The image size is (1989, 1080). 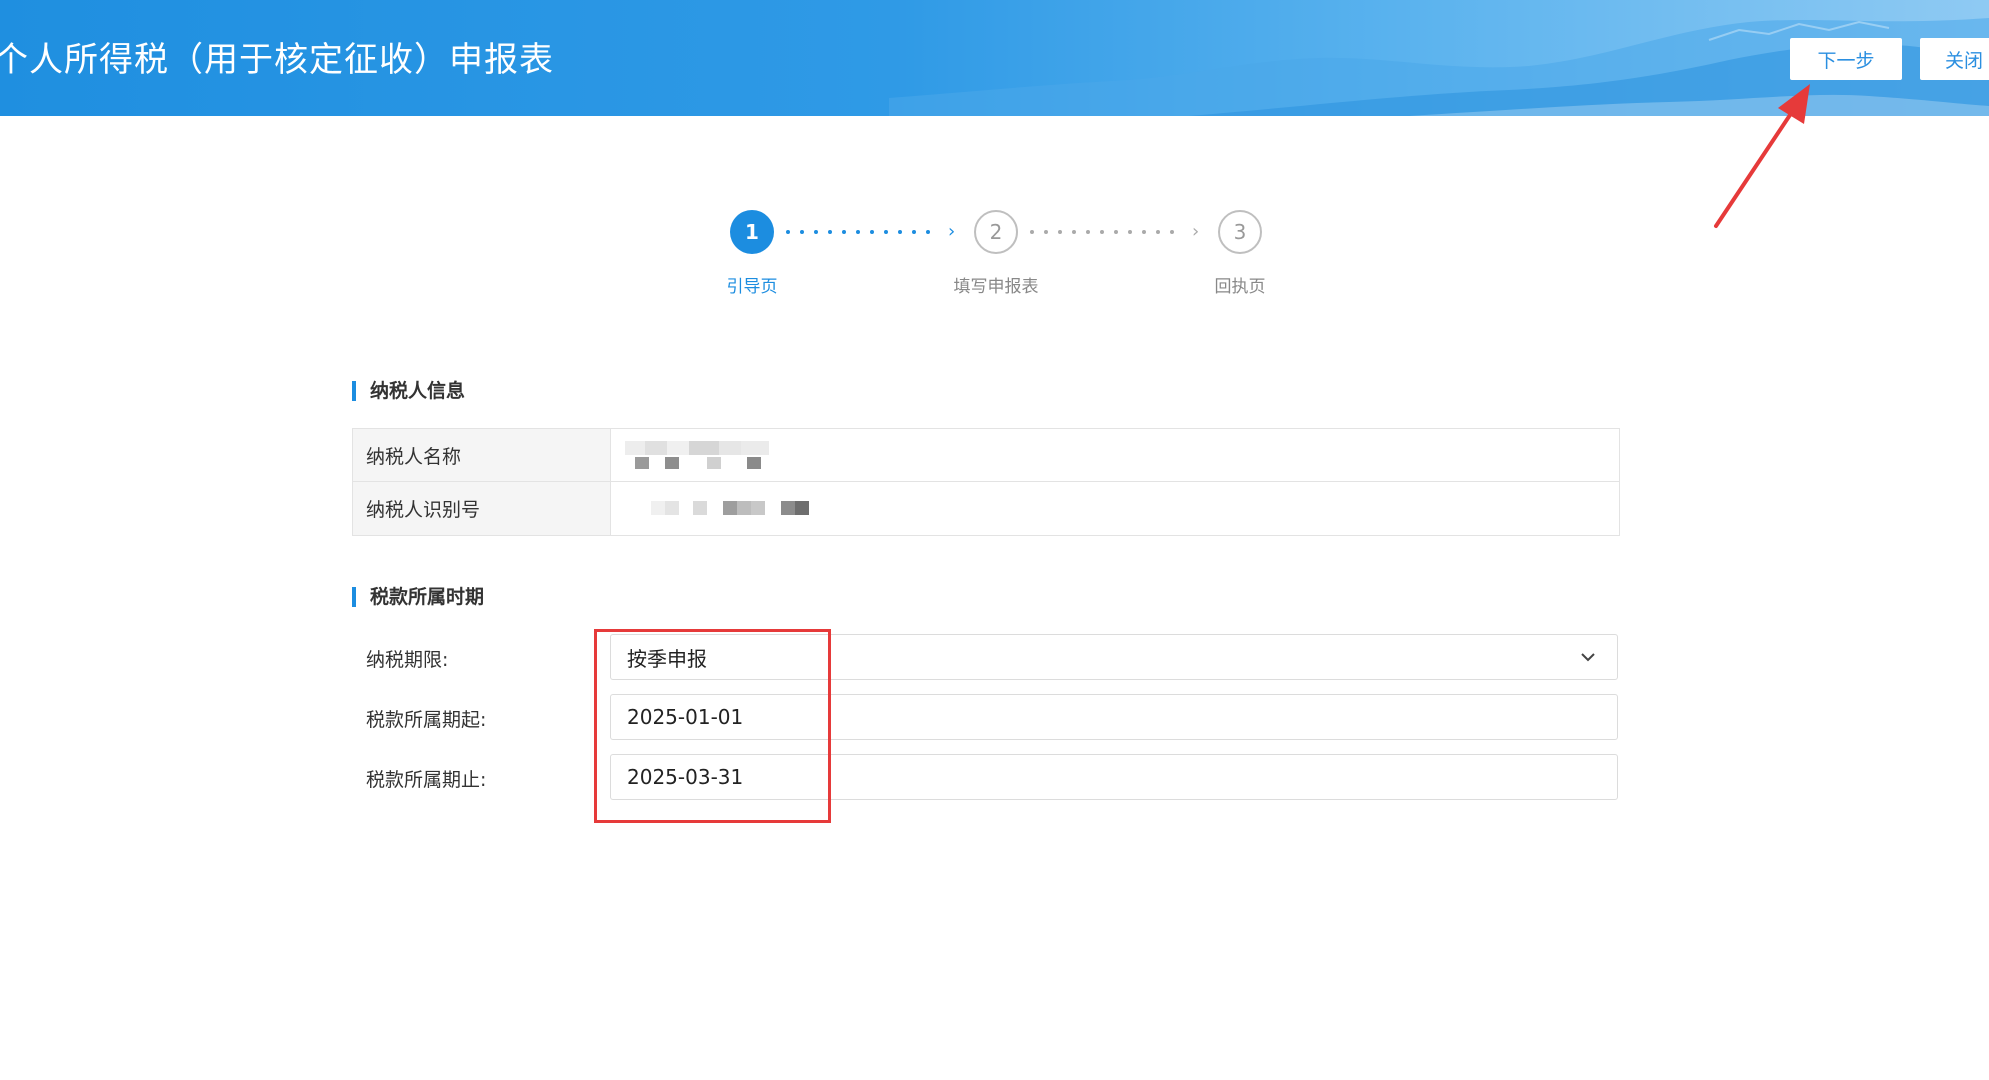 What do you see at coordinates (408, 391) in the screenshot?
I see `taxpayer-section-title: 纳税人信息` at bounding box center [408, 391].